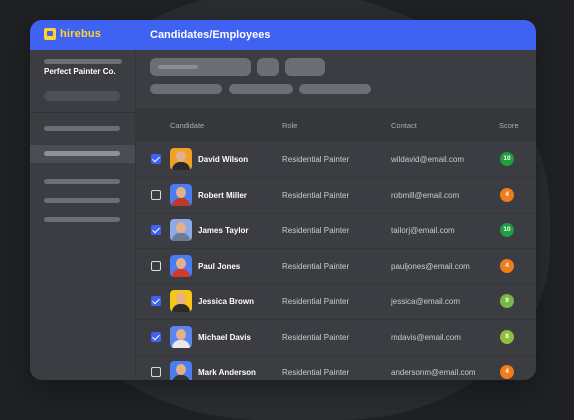  Describe the element at coordinates (222, 195) in the screenshot. I see `candidate-name: Robert Miller` at that location.